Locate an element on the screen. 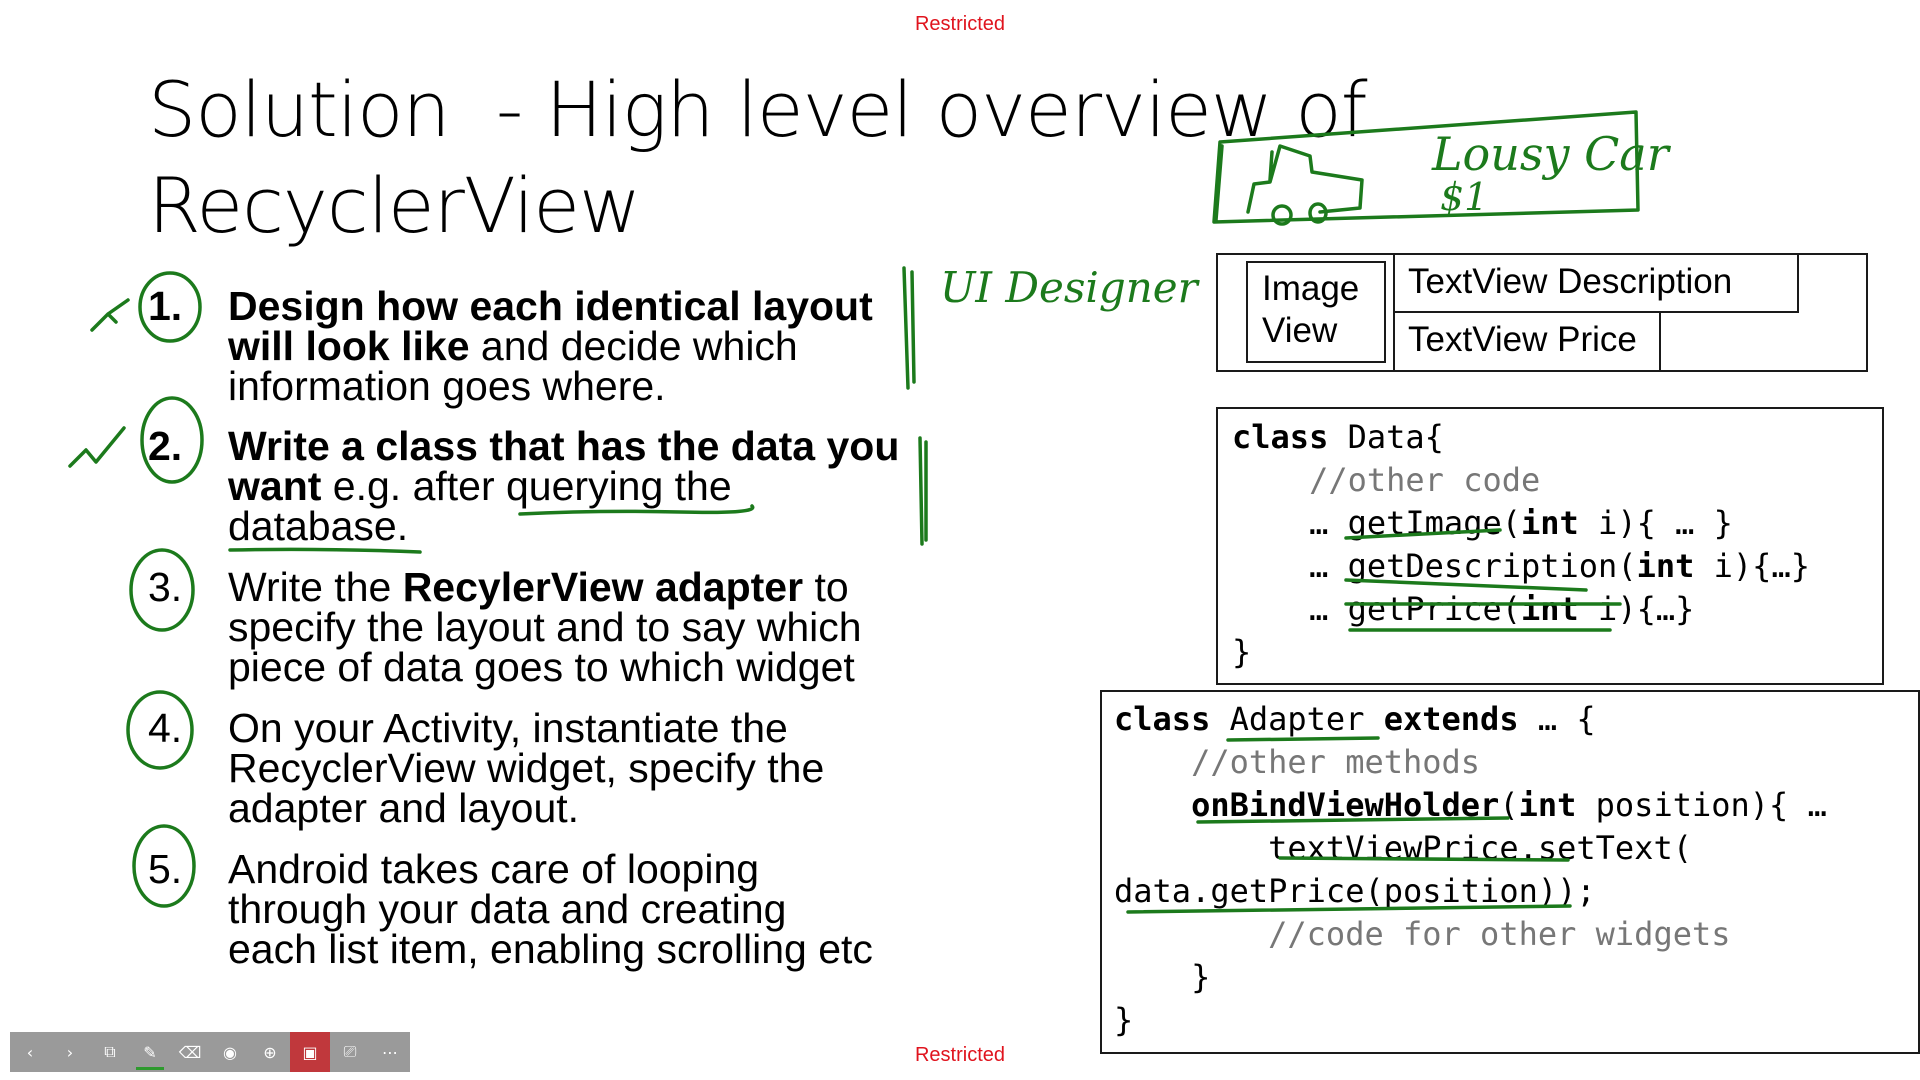  step-text-line: want e.g. after querying the is located at coordinates (588, 486).